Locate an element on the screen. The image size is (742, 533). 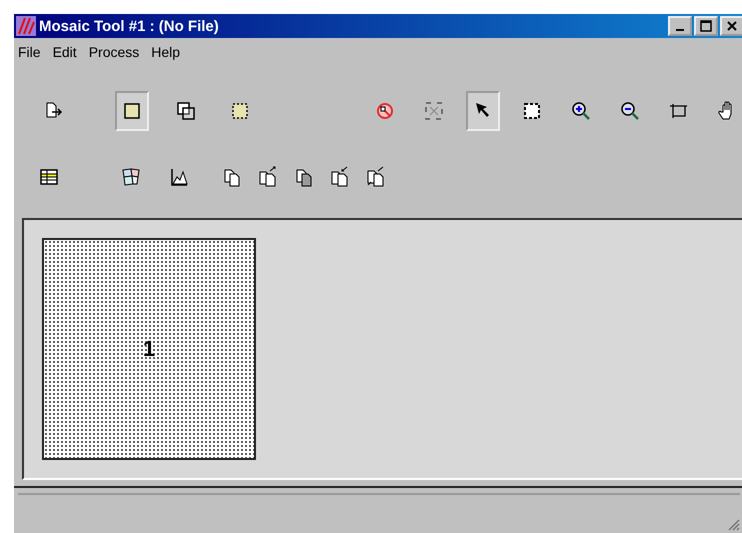
mosaic-icon is located at coordinates (131, 177).